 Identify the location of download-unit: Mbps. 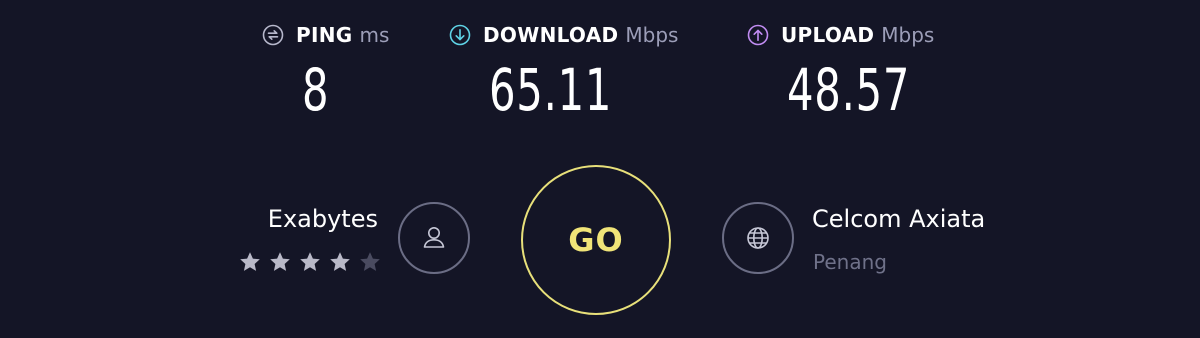
(652, 35).